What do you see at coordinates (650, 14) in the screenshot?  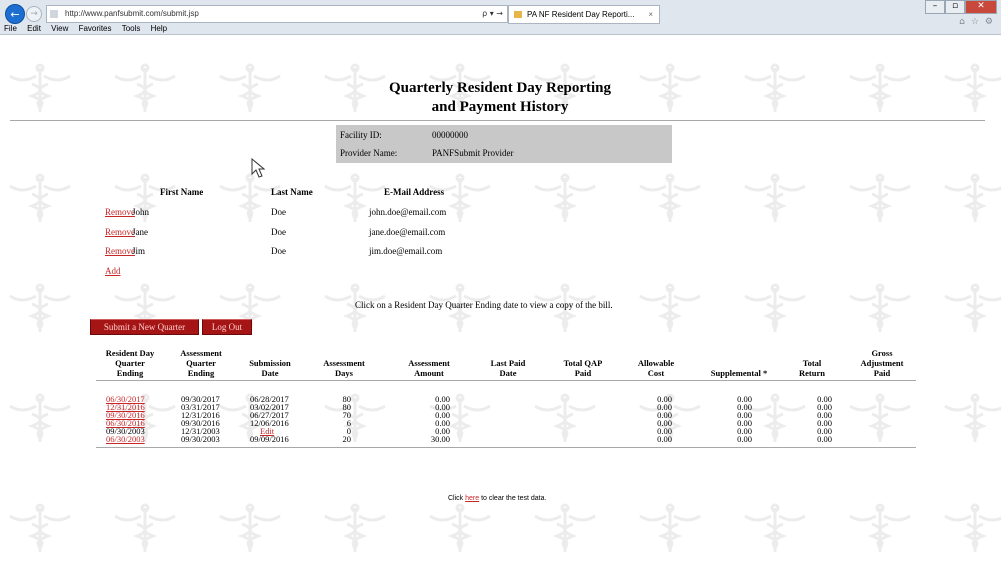 I see `tab-close-icon: ×` at bounding box center [650, 14].